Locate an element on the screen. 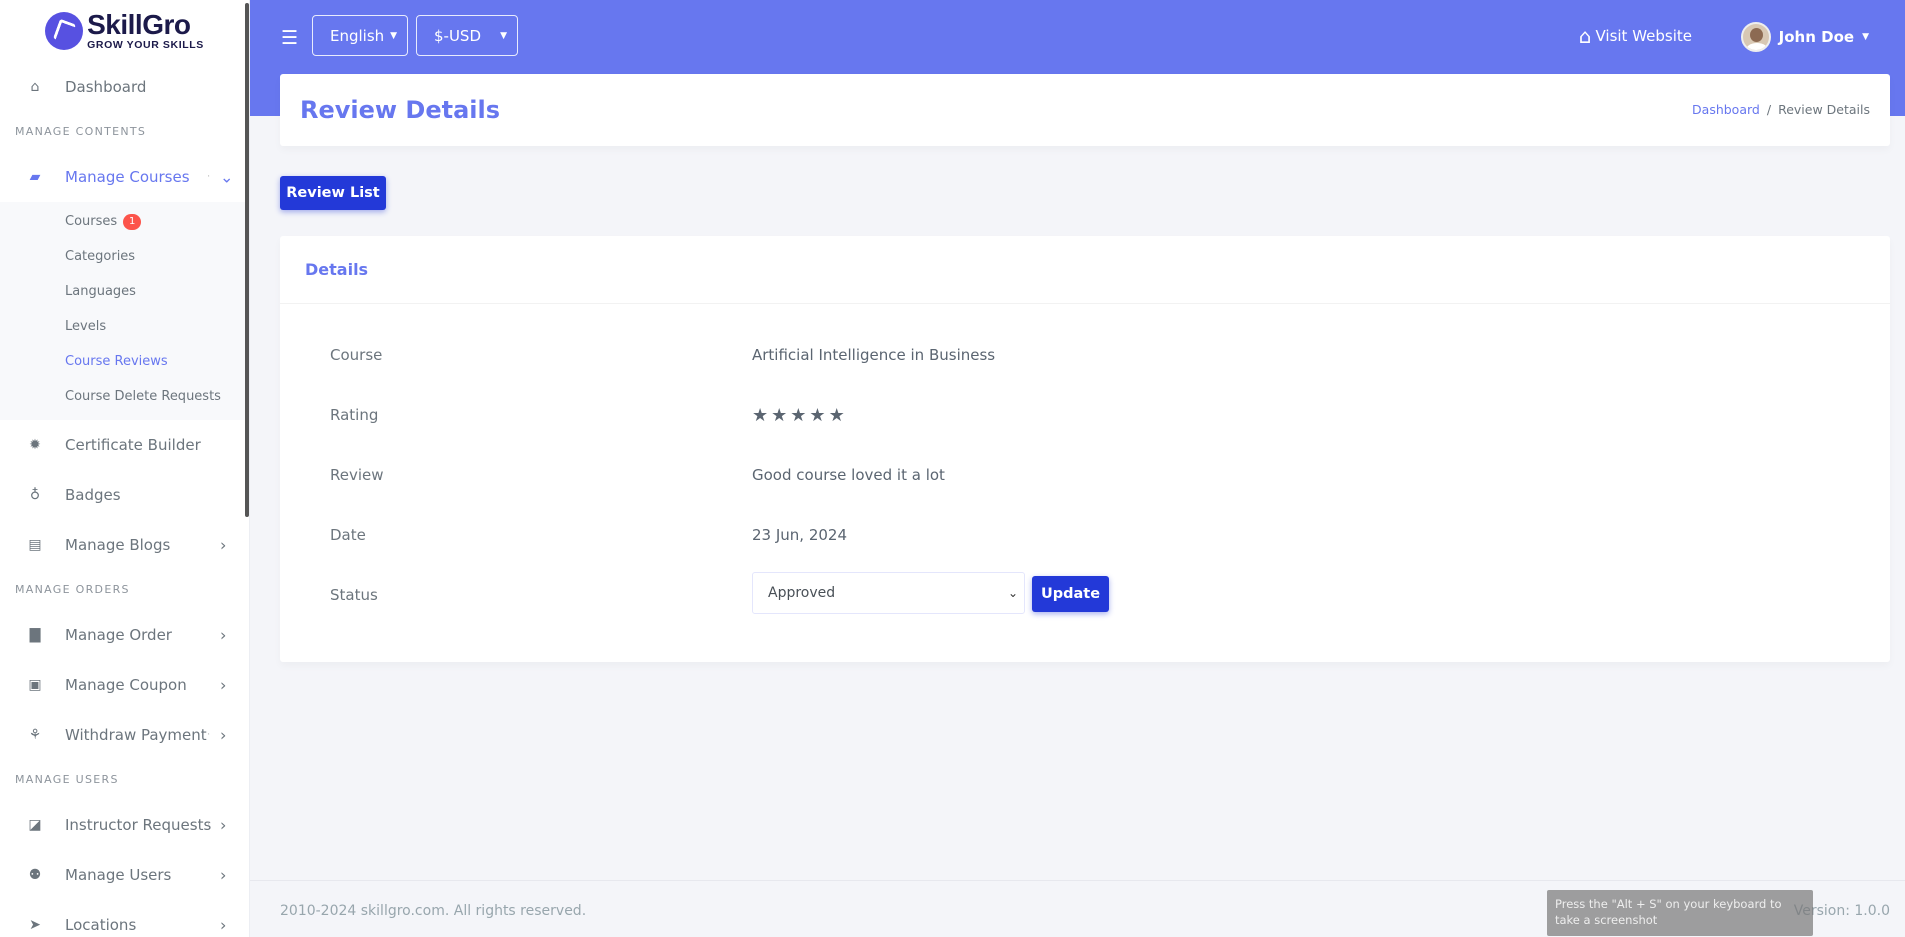  home-icon: ⌂ is located at coordinates (1585, 36).